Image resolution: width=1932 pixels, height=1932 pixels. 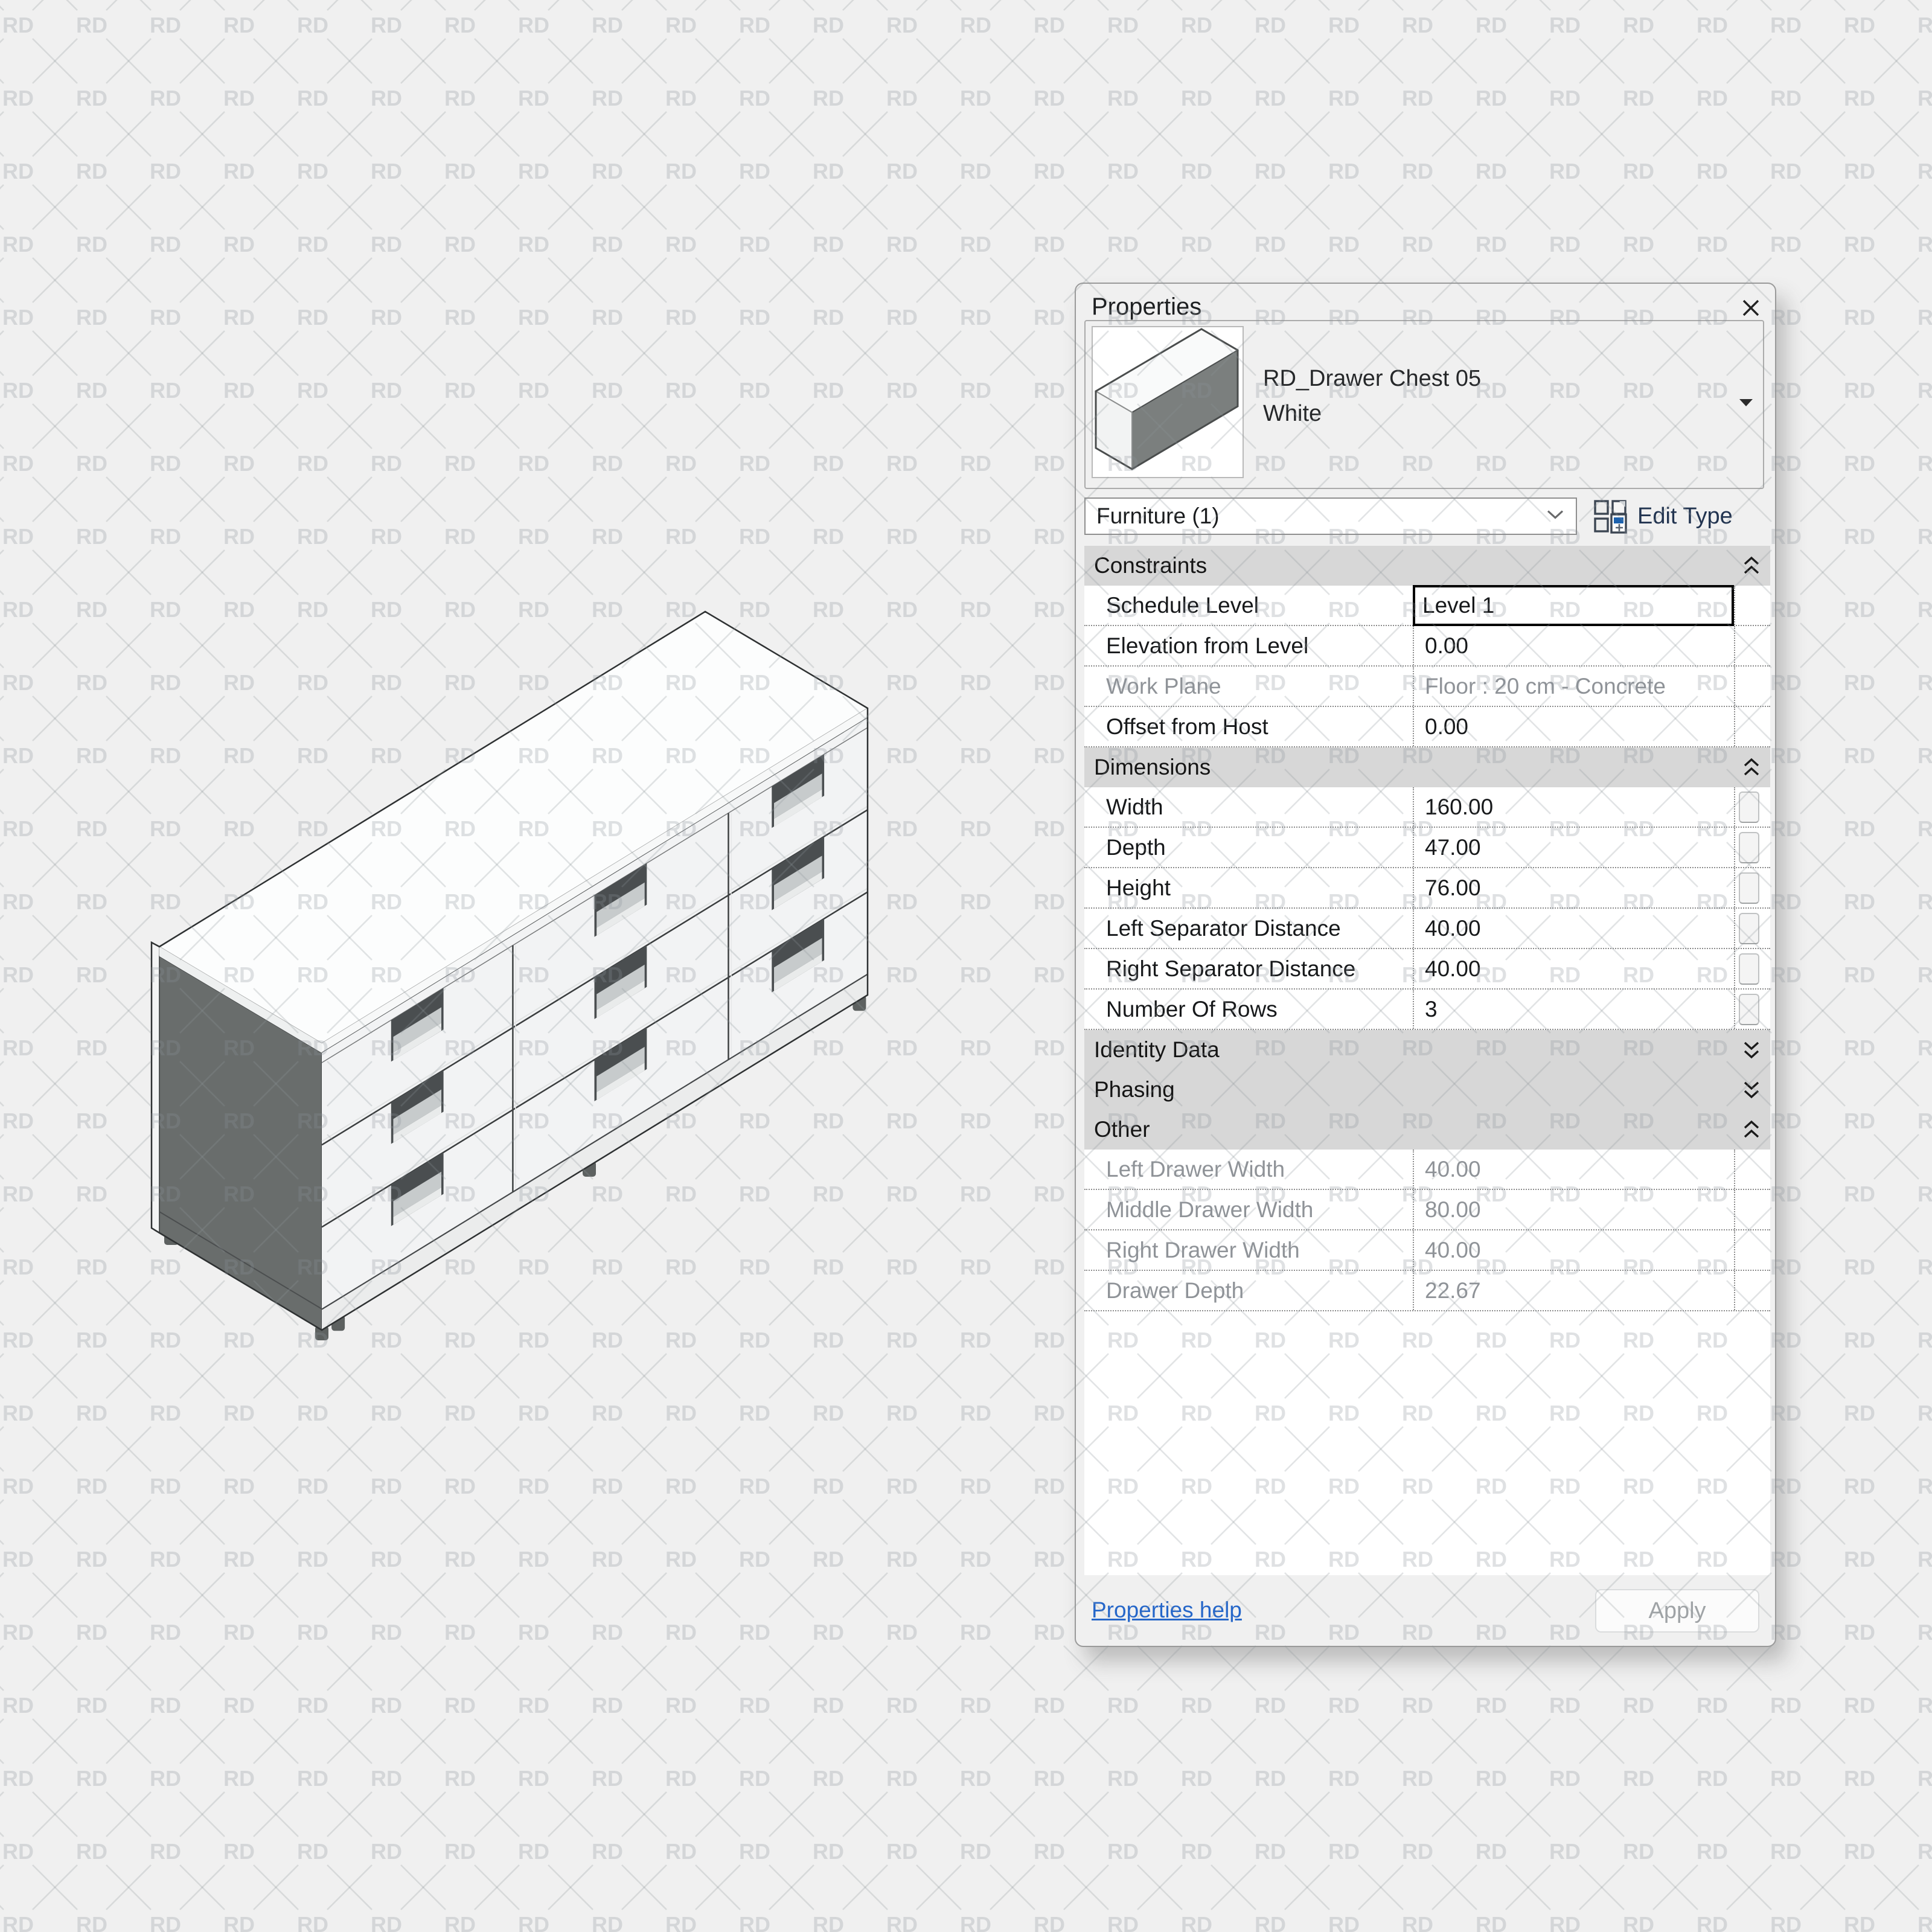 I want to click on section-label: Constraints, so click(x=1151, y=565).